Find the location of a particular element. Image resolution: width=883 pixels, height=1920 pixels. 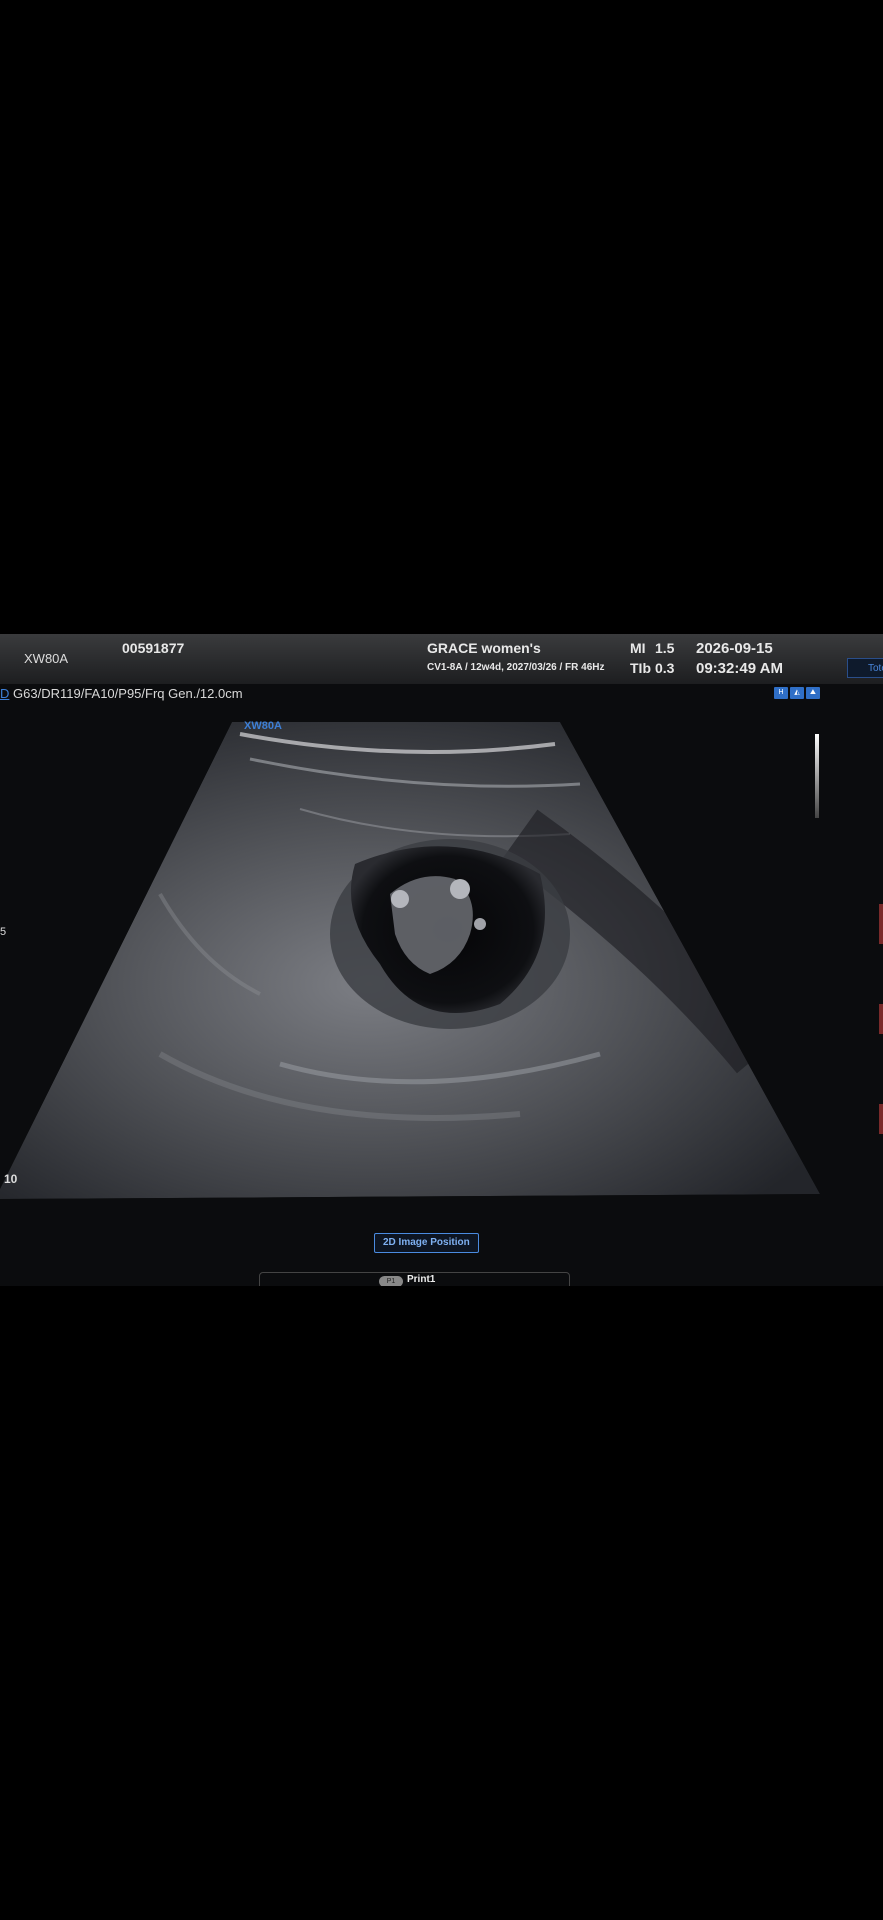

print-pill: P1 is located at coordinates (391, 1281).